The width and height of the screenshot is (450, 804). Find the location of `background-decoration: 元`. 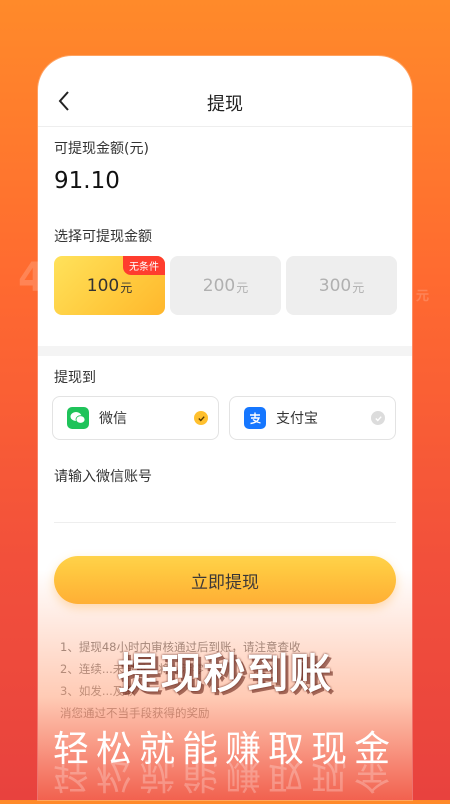

background-decoration: 元 is located at coordinates (423, 296).